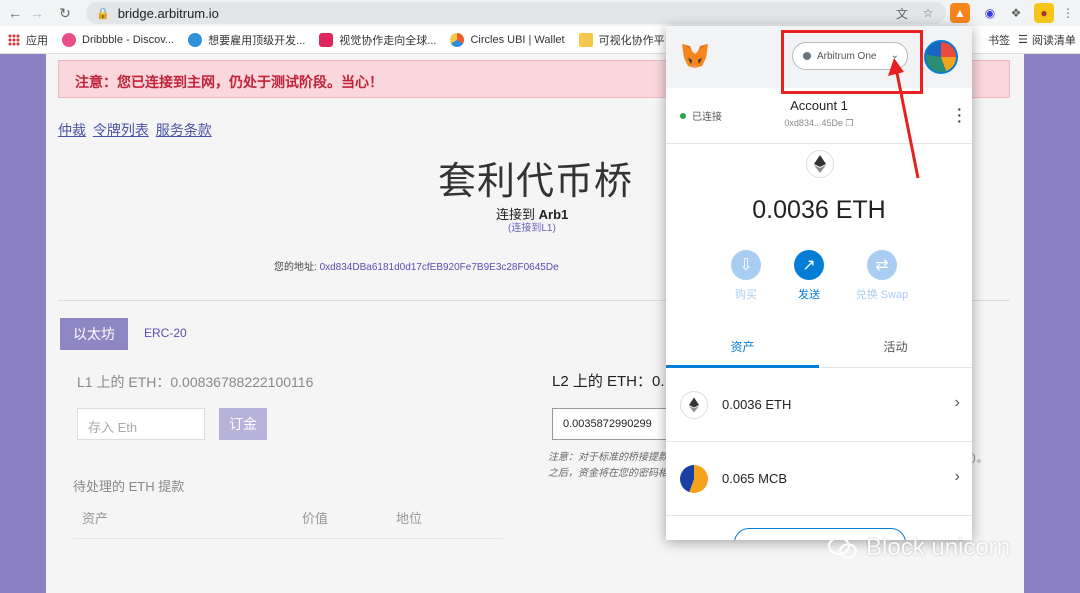 This screenshot has height=593, width=1080. What do you see at coordinates (65, 13) in the screenshot?
I see `reload-icon: ↻` at bounding box center [65, 13].